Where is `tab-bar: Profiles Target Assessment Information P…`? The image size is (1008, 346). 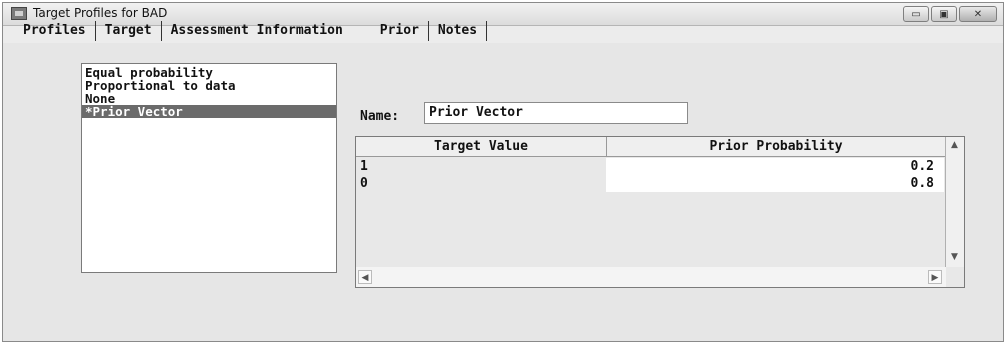
tab-bar: Profiles Target Assessment Information P… is located at coordinates (251, 31).